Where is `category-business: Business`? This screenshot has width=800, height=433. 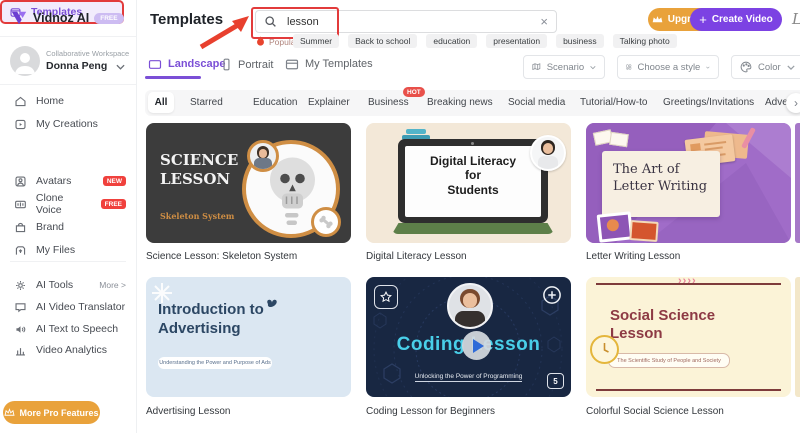
category-business: Business is located at coordinates (388, 102).